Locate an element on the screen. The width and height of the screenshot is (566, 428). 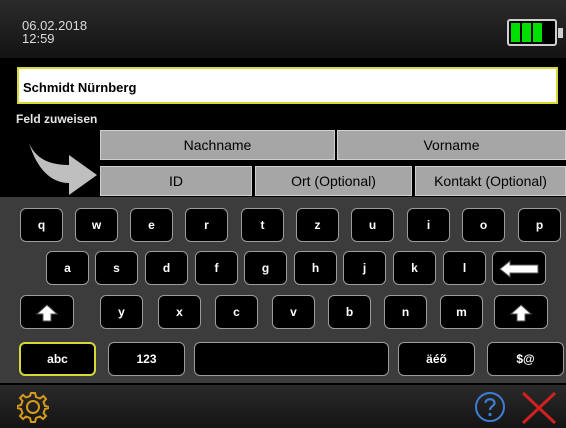
shift-key-left is located at coordinates (47, 312).